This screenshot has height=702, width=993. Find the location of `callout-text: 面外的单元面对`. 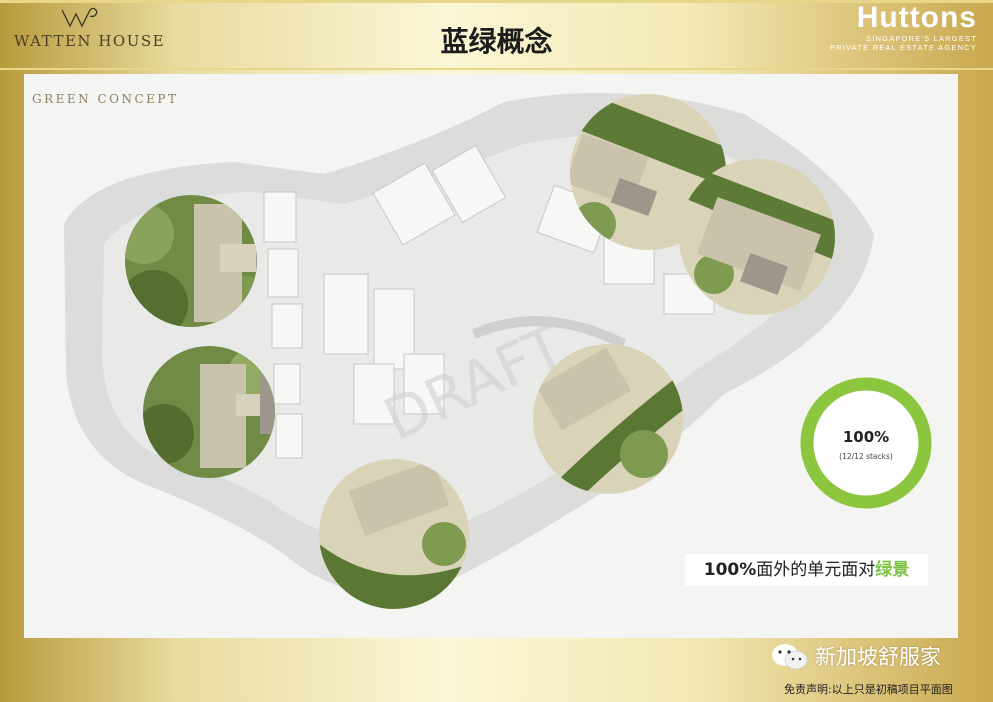

callout-text: 面外的单元面对 is located at coordinates (816, 570).